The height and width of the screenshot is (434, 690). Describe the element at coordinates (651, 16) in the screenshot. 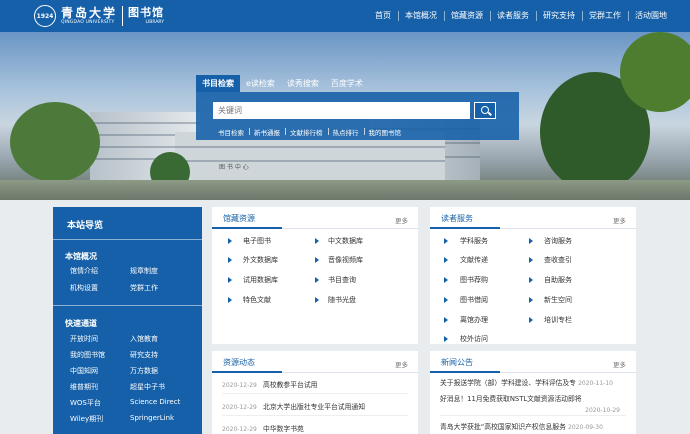

I see `nav-activities: 活动園地` at that location.